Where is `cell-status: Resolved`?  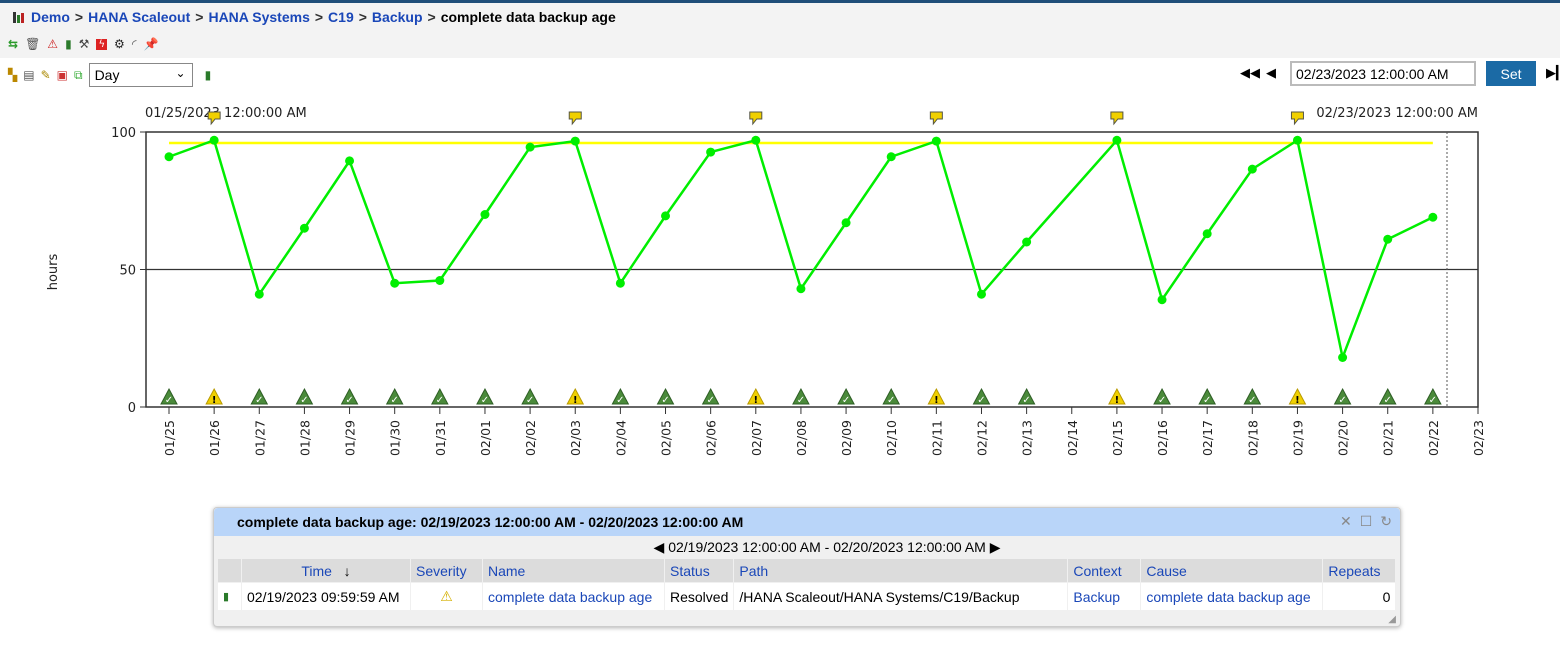
cell-status: Resolved is located at coordinates (699, 596).